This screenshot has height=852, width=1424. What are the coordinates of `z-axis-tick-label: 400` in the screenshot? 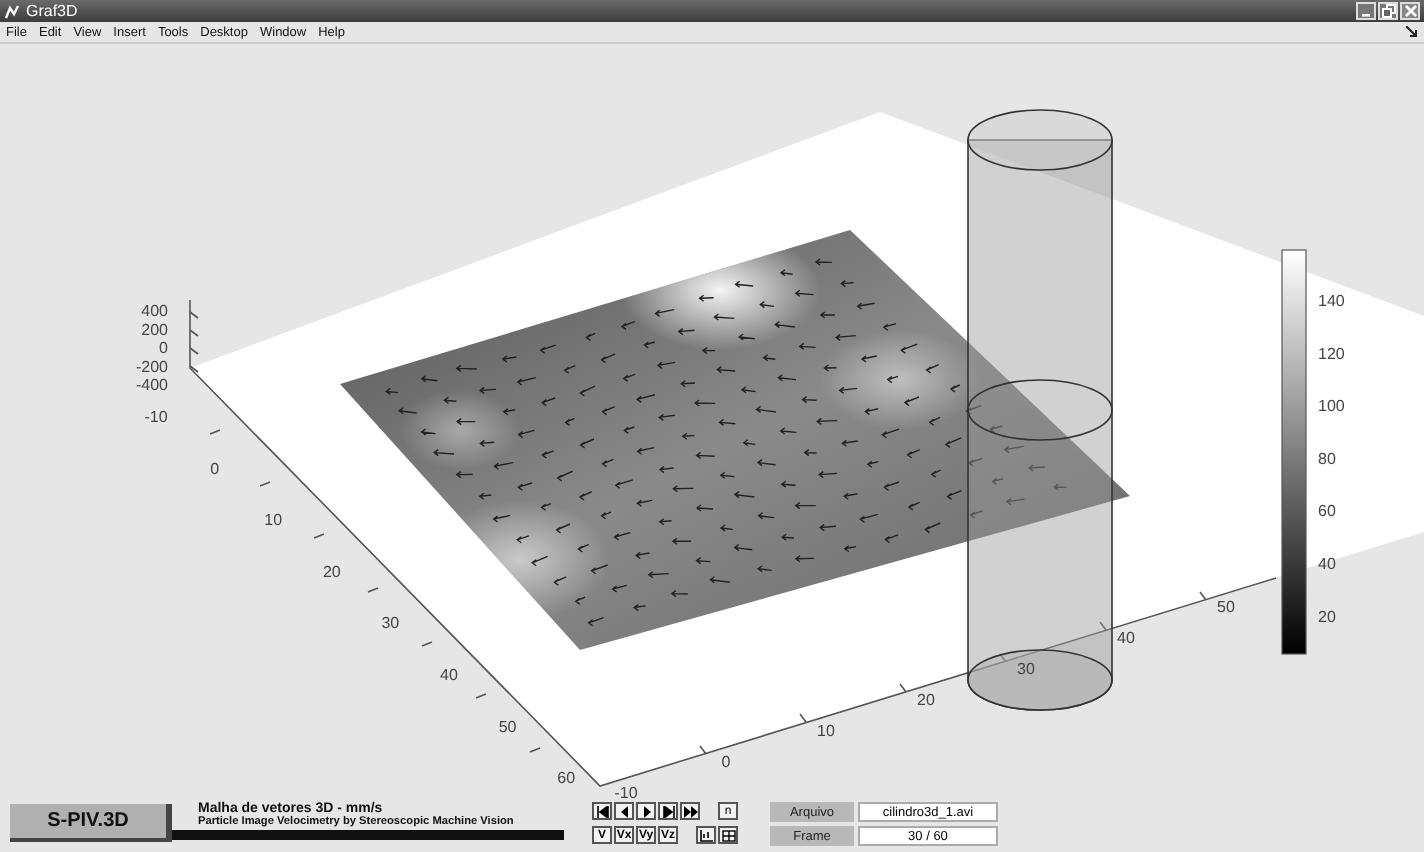 It's located at (154, 311).